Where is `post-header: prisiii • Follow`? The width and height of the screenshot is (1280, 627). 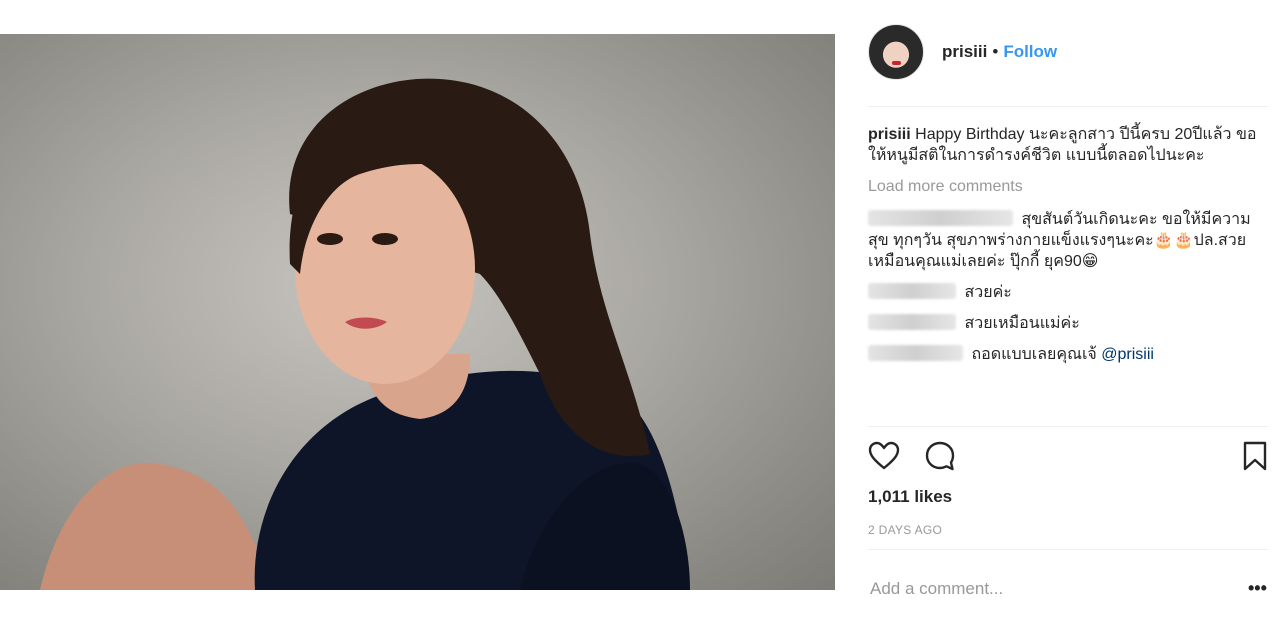 post-header: prisiii • Follow is located at coordinates (962, 52).